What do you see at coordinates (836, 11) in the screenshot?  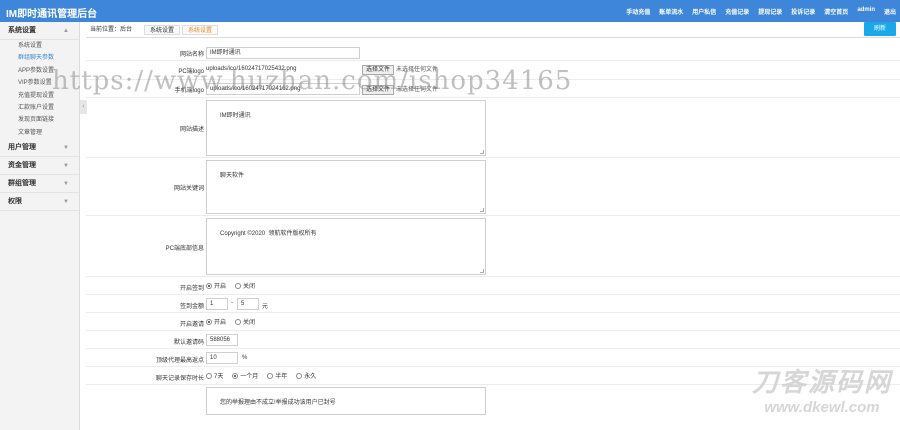 I see `topnav-clear-home: 清空首页` at bounding box center [836, 11].